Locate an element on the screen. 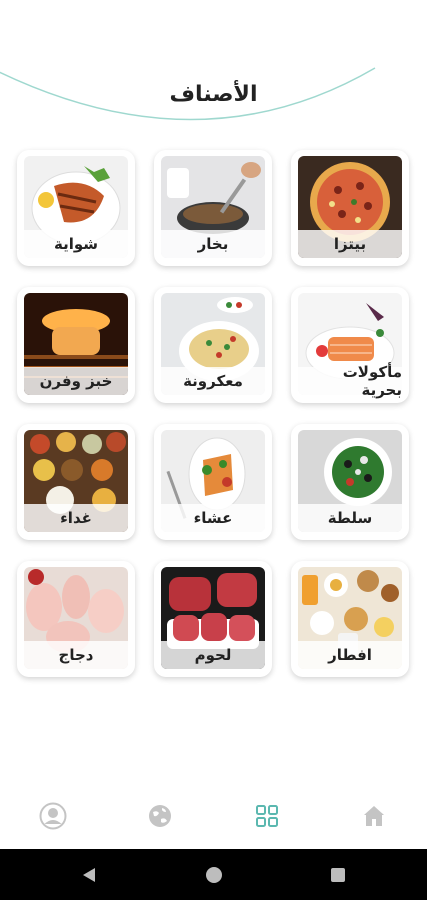 Image resolution: width=427 pixels, height=900 pixels. category-label: سلطة is located at coordinates (350, 518).